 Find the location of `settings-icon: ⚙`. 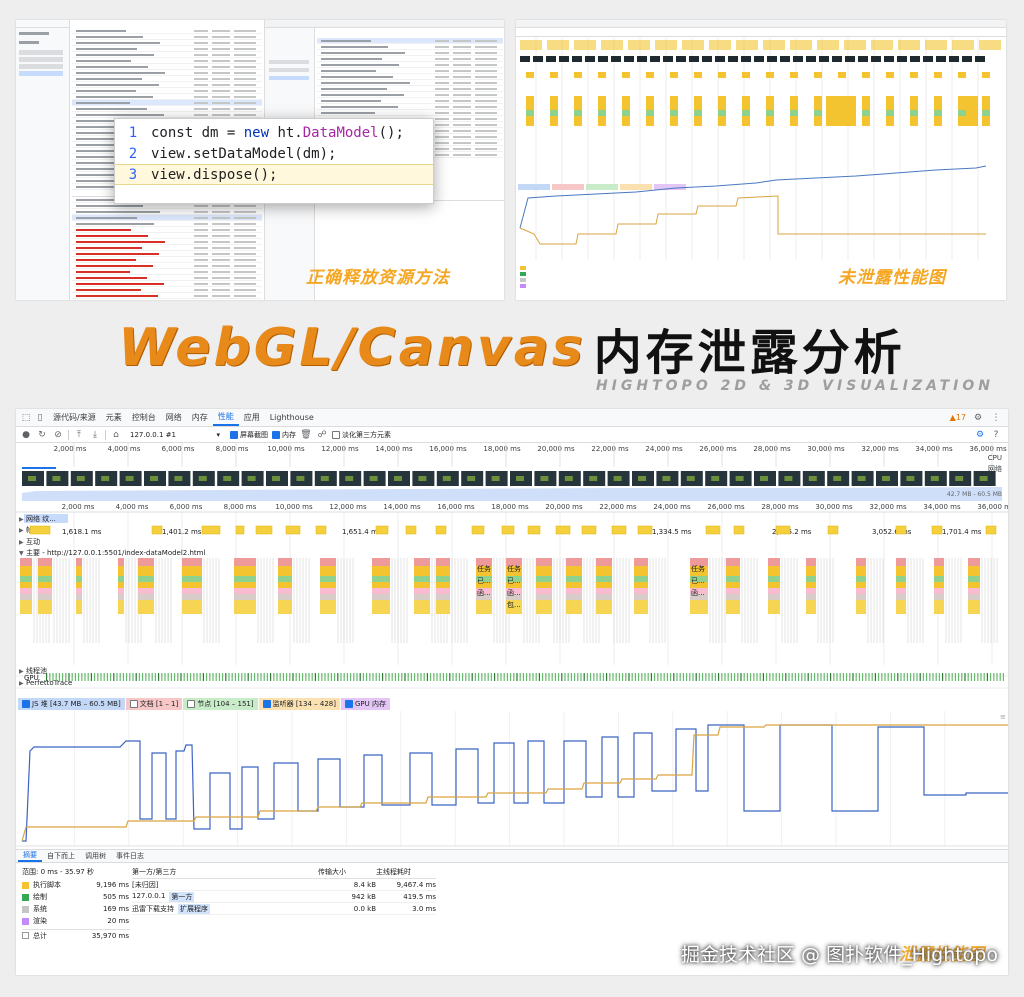

settings-icon: ⚙ is located at coordinates (978, 418).